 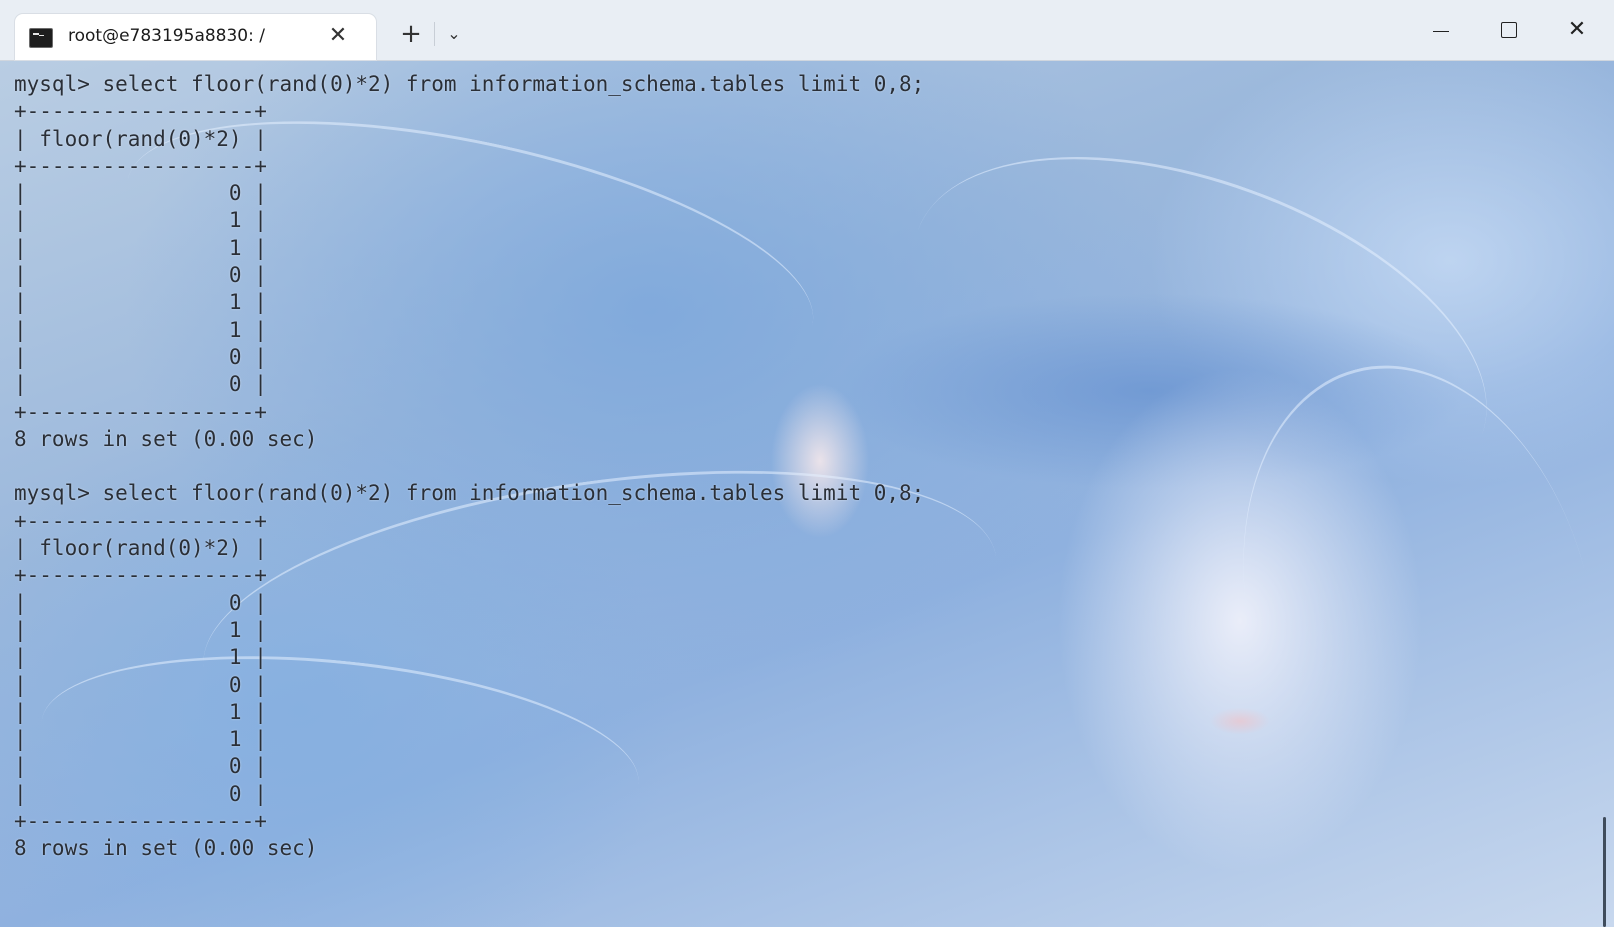 I want to click on scrollbar-thumb, so click(x=1604, y=872).